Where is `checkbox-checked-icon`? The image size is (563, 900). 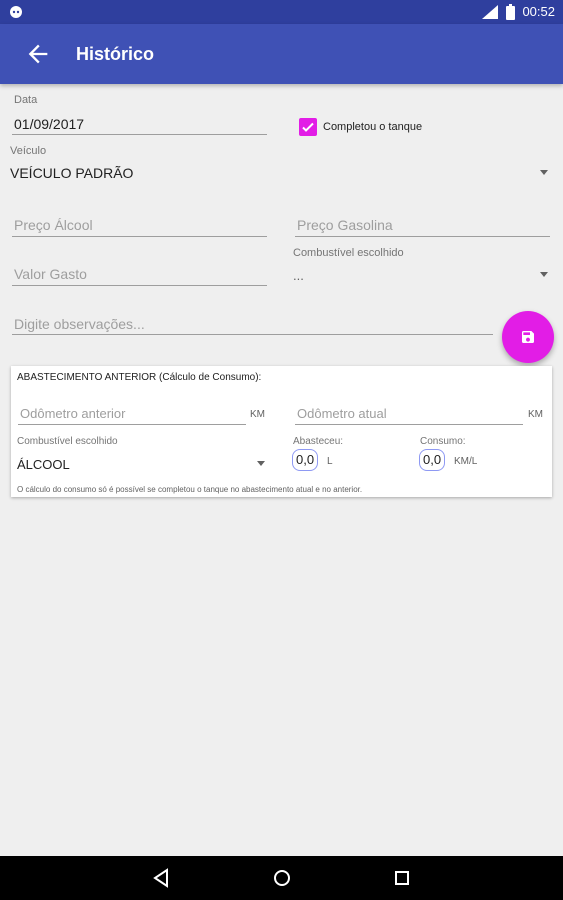 checkbox-checked-icon is located at coordinates (308, 127).